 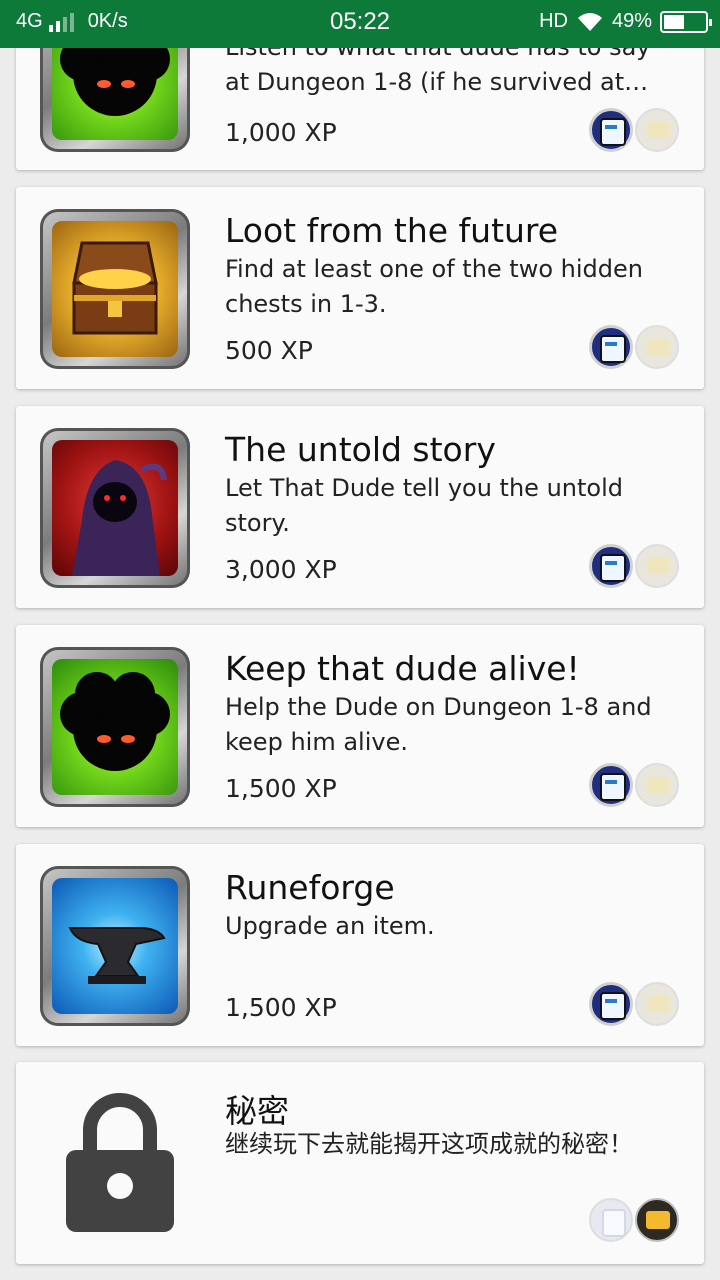 What do you see at coordinates (424, 505) in the screenshot?
I see `achievement-description: Let That Dude tell you the untold story.` at bounding box center [424, 505].